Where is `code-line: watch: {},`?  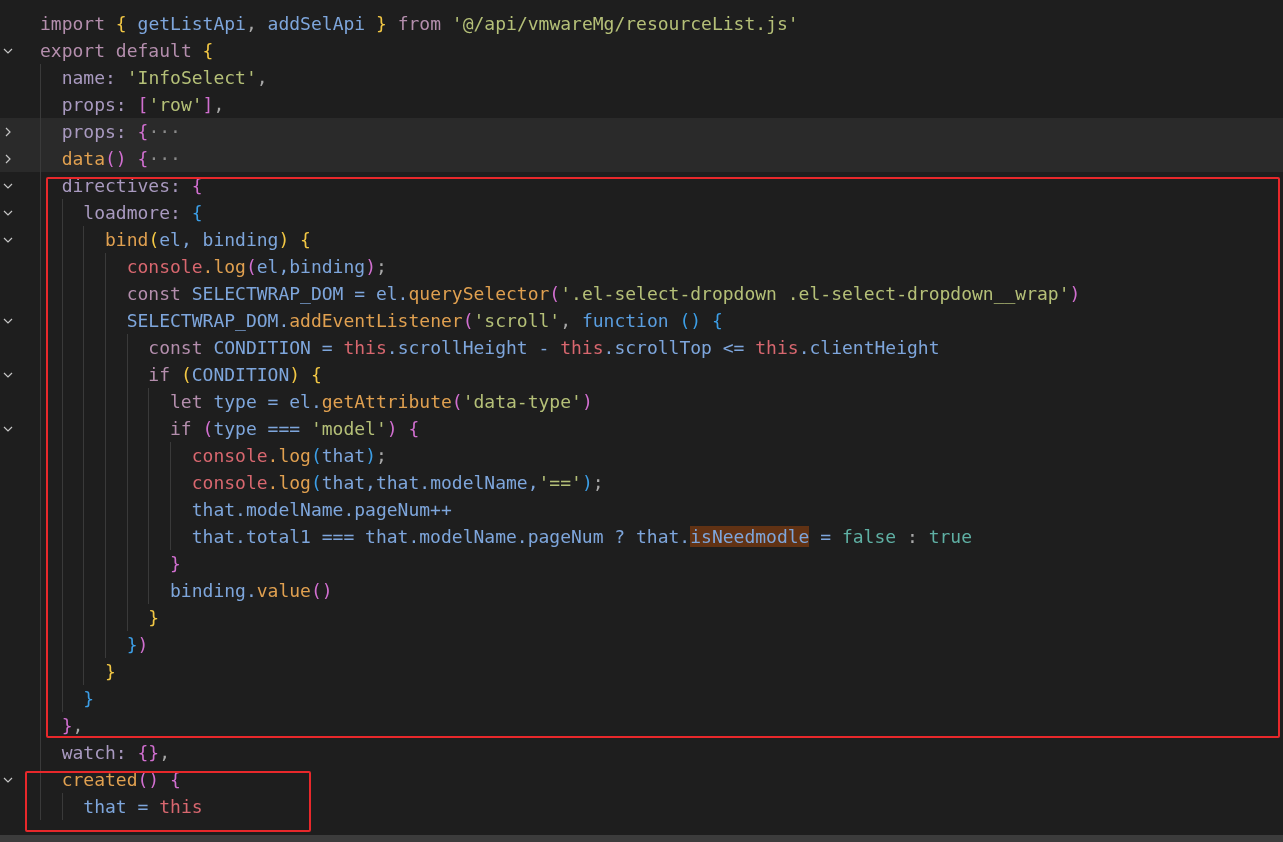
code-line: watch: {}, is located at coordinates (116, 753).